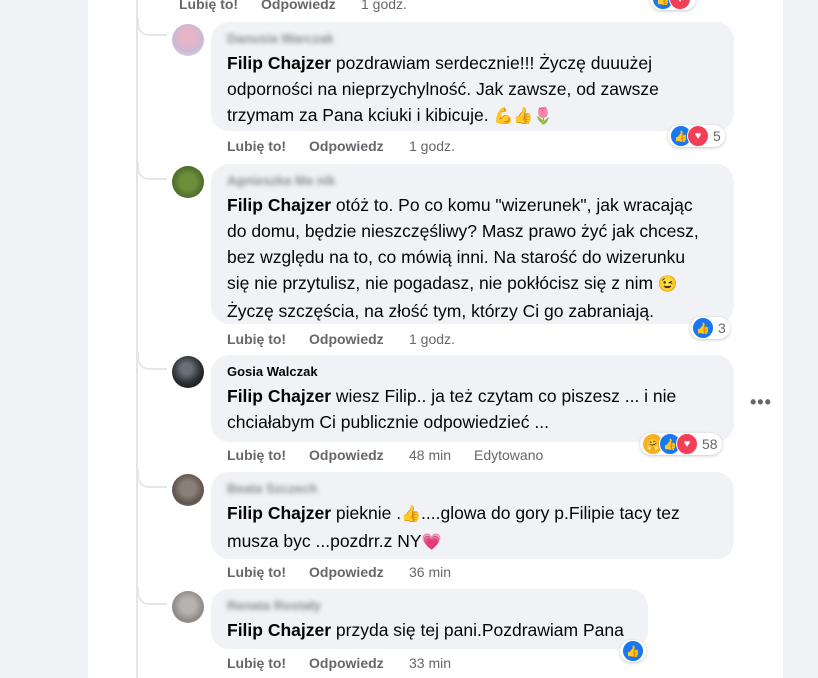  Describe the element at coordinates (430, 455) in the screenshot. I see `comment-time: 48 min` at that location.